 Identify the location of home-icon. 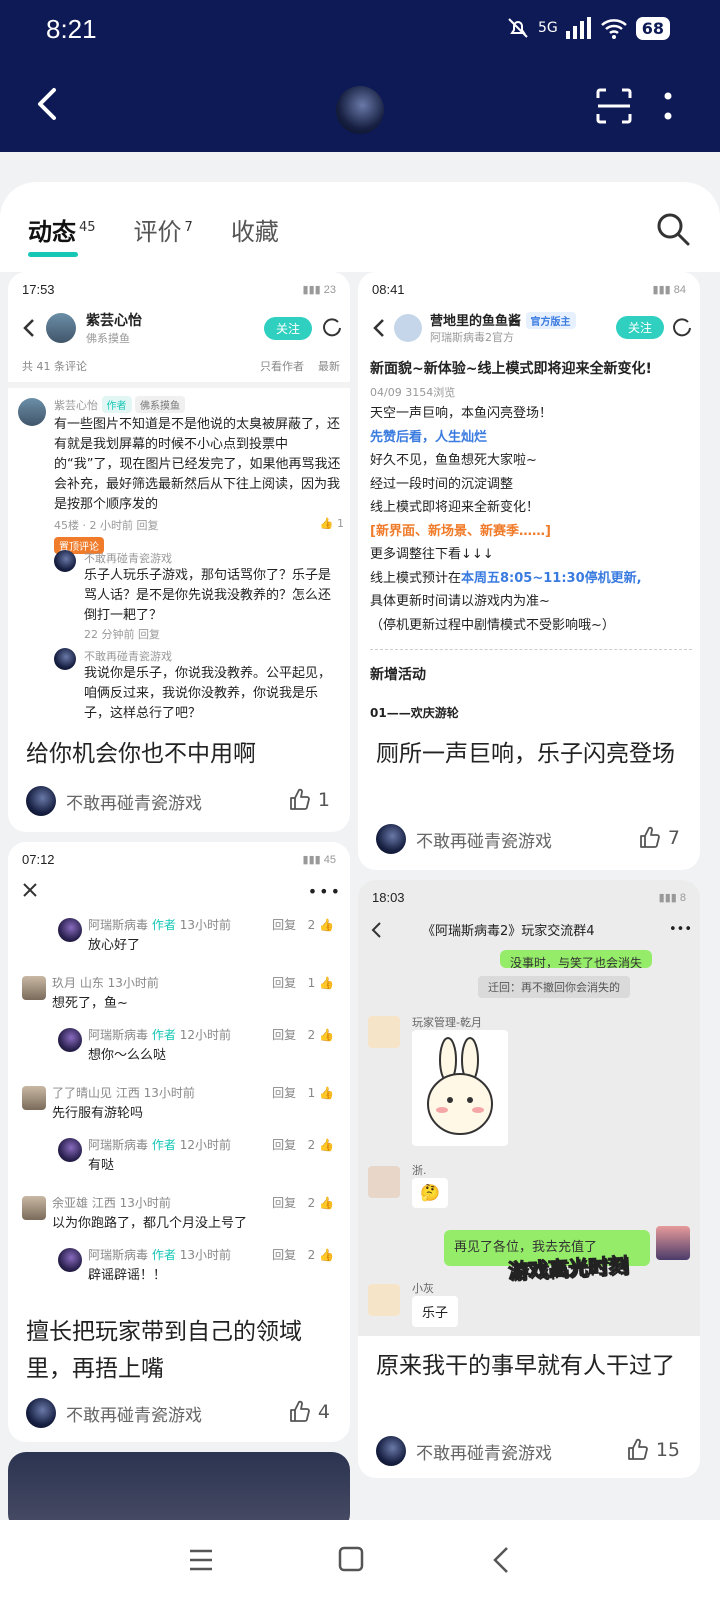
(351, 1559).